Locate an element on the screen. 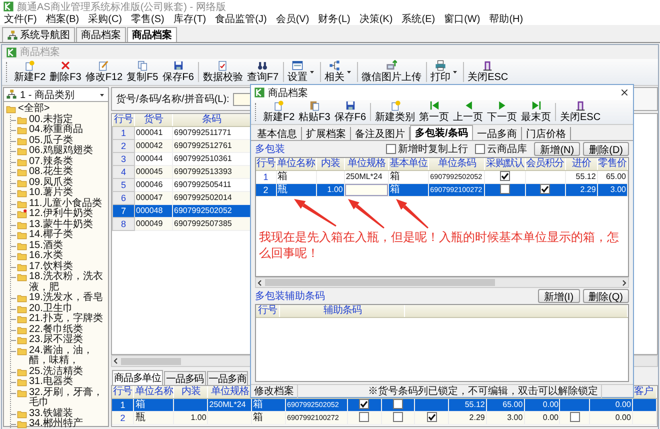  tree-item: 00.未指定 is located at coordinates (51, 119).